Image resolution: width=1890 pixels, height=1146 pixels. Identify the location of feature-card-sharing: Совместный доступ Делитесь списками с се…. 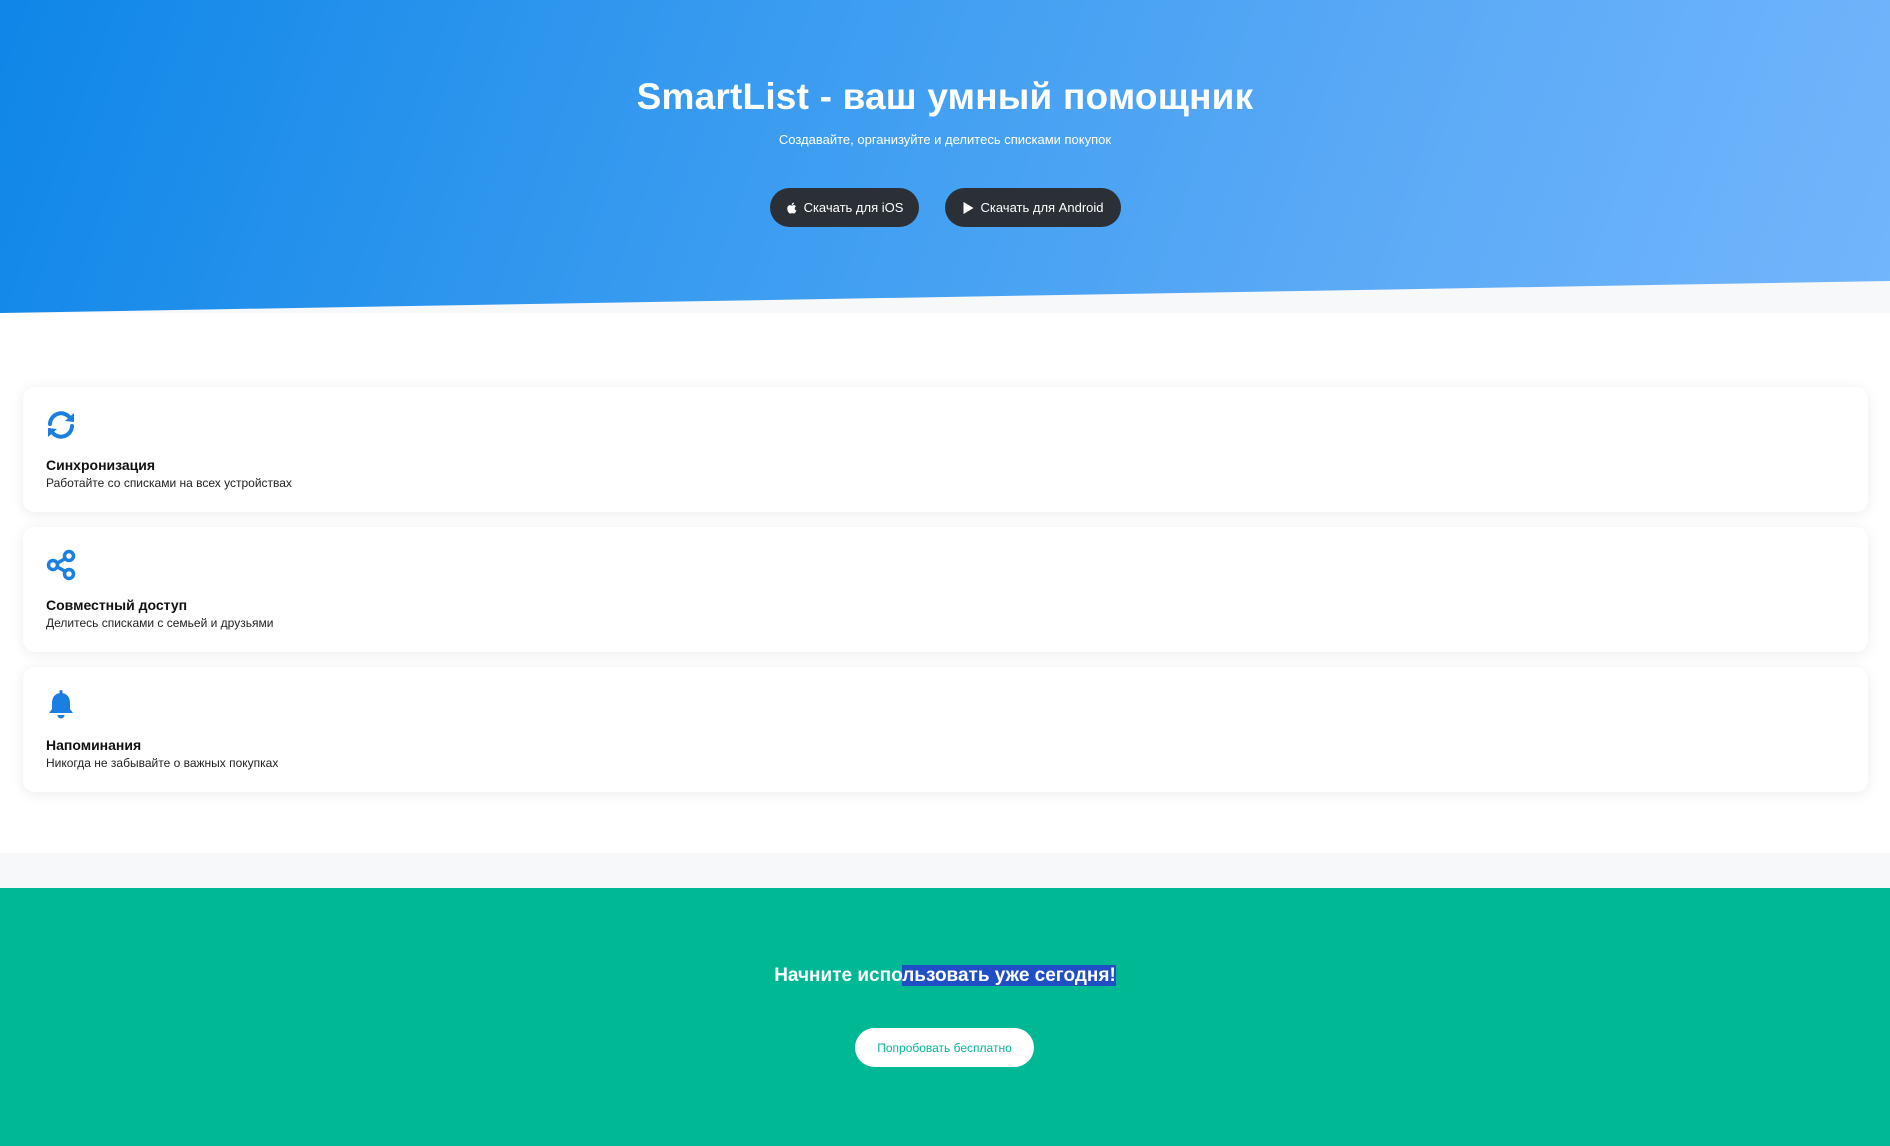
(945, 589).